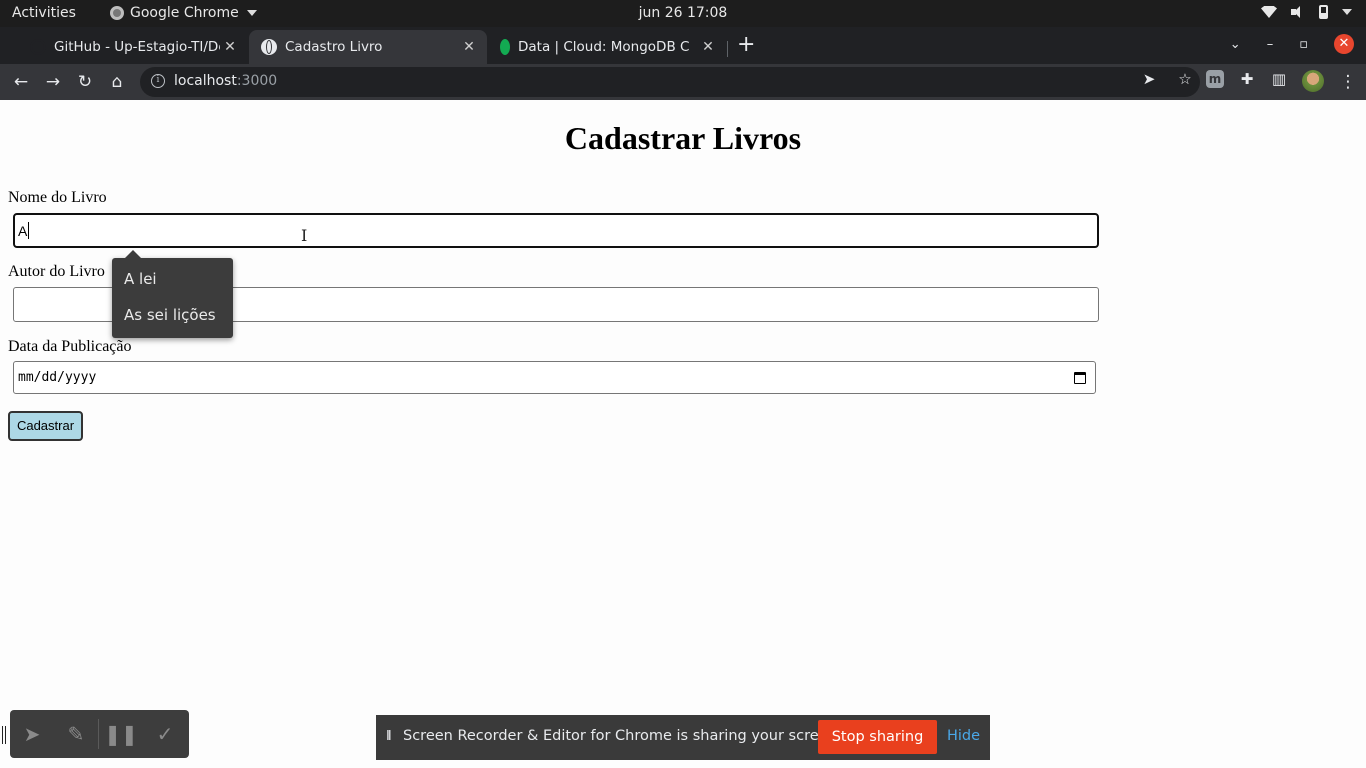 The image size is (1366, 768). I want to click on book-name-input: A I, so click(556, 230).